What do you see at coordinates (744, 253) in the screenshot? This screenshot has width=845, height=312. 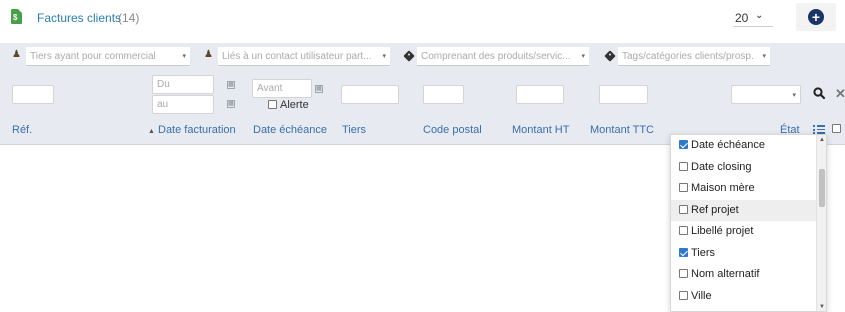 I see `column-option-tiers: Tiers` at bounding box center [744, 253].